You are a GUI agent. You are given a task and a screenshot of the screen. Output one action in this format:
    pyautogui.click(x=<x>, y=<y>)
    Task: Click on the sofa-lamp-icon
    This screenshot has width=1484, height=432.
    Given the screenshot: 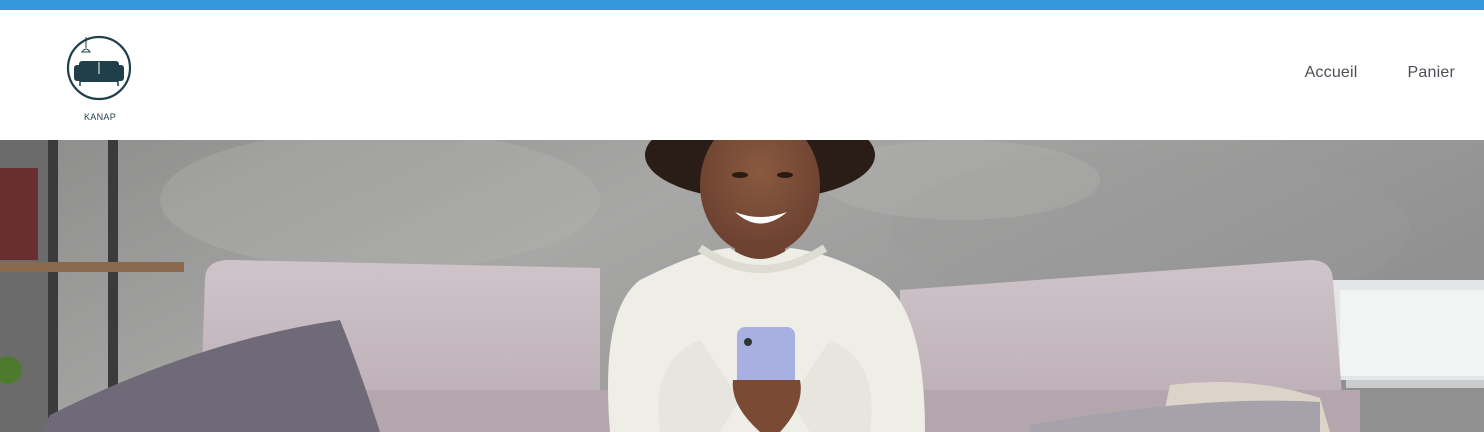 What is the action you would take?
    pyautogui.click(x=99, y=68)
    